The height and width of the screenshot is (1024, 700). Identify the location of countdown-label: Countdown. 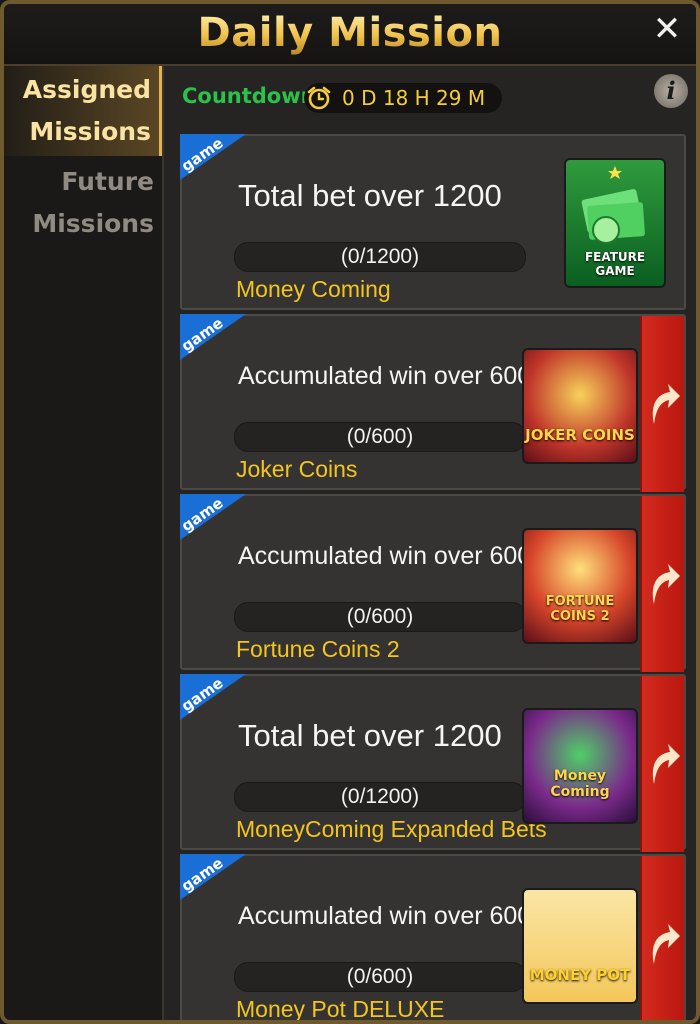
(249, 96).